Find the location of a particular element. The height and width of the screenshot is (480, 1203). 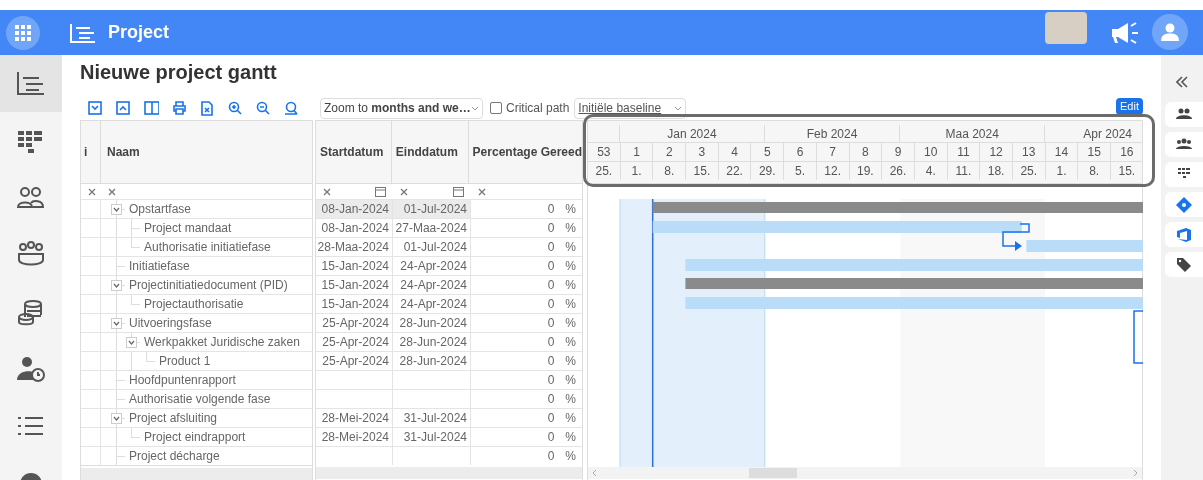

column-header: Startdatum is located at coordinates (354, 152).